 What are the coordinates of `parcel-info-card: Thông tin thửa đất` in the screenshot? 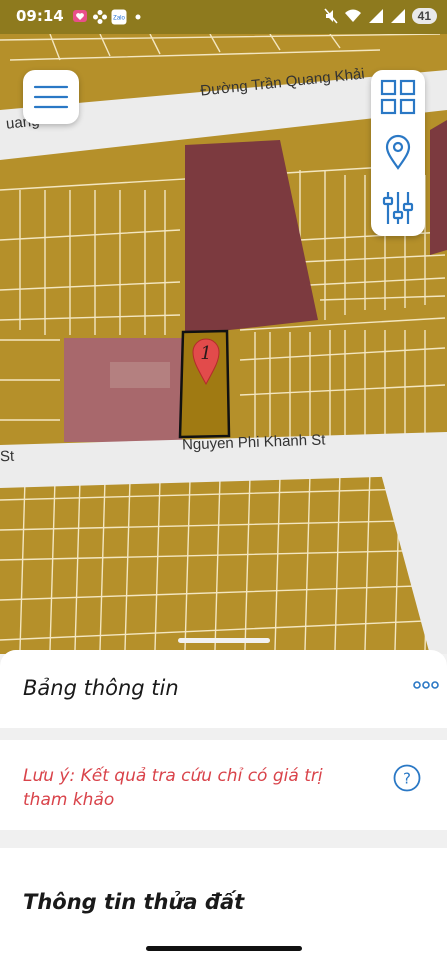 It's located at (223, 903).